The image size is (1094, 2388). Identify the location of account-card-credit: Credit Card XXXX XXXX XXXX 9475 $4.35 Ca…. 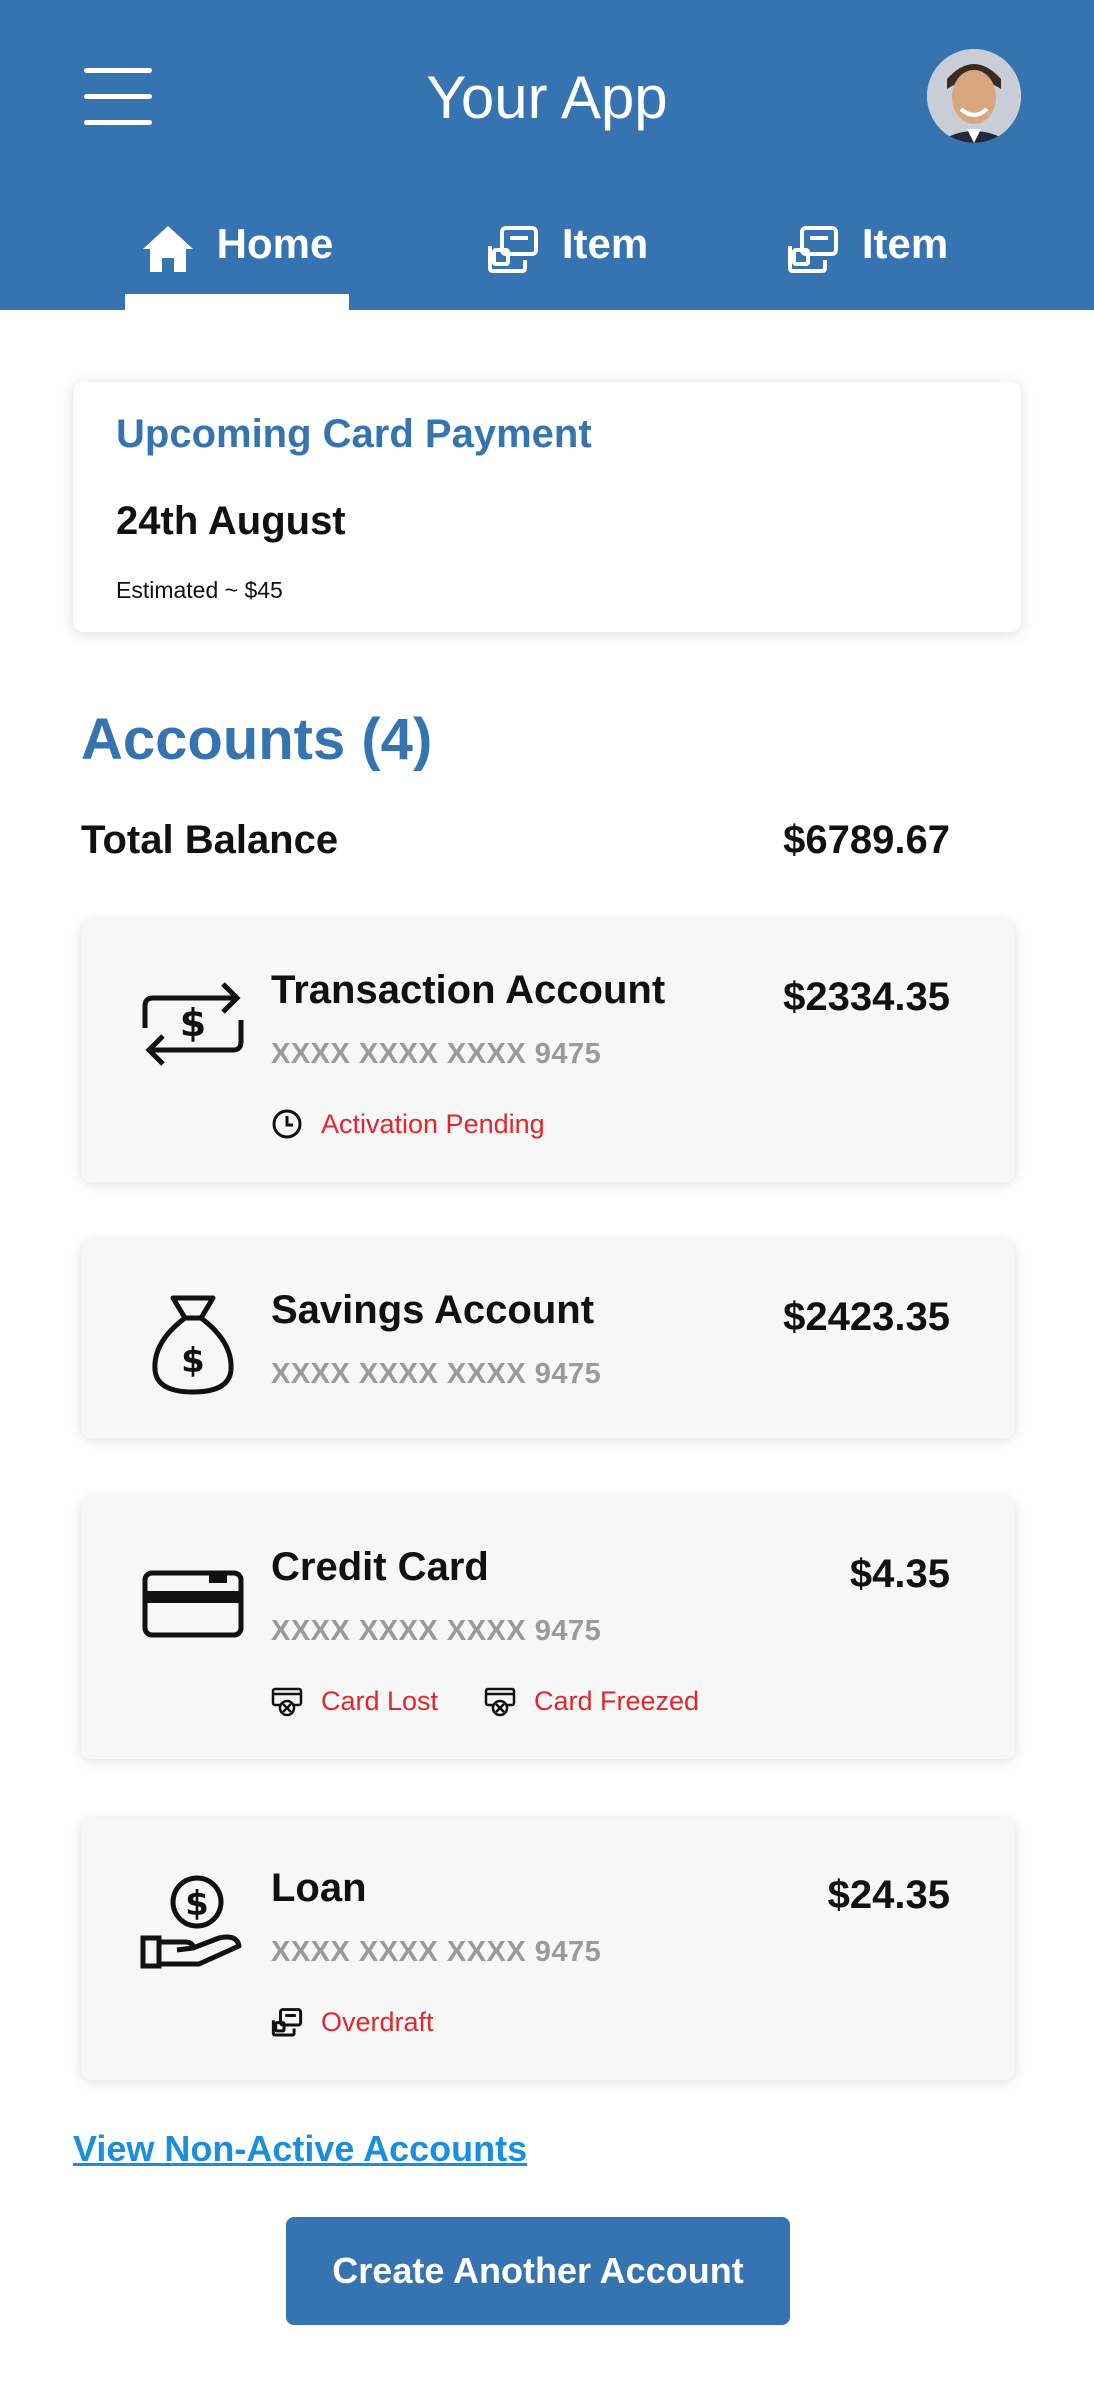
(548, 1628).